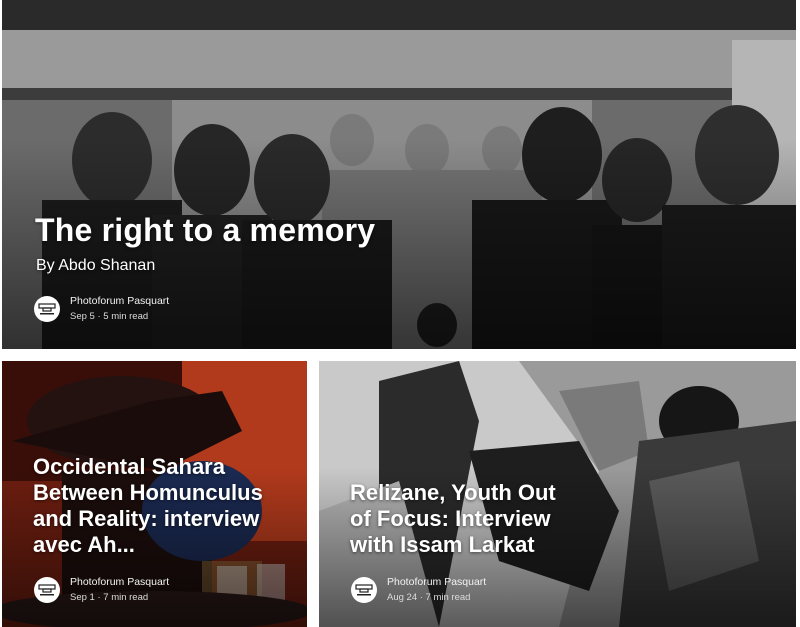 The width and height of the screenshot is (800, 627). I want to click on card-meta: Photoforum Pasquart Sep 1 · 7 min read, so click(101, 590).